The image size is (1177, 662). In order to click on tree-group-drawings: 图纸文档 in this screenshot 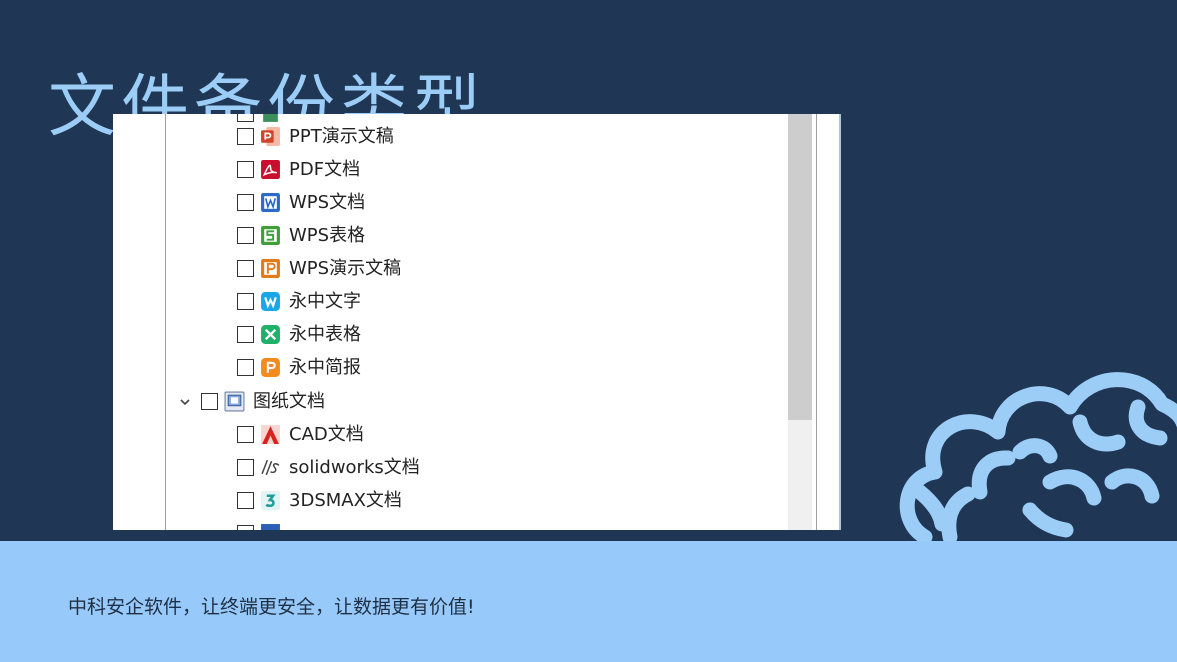, I will do `click(250, 401)`.